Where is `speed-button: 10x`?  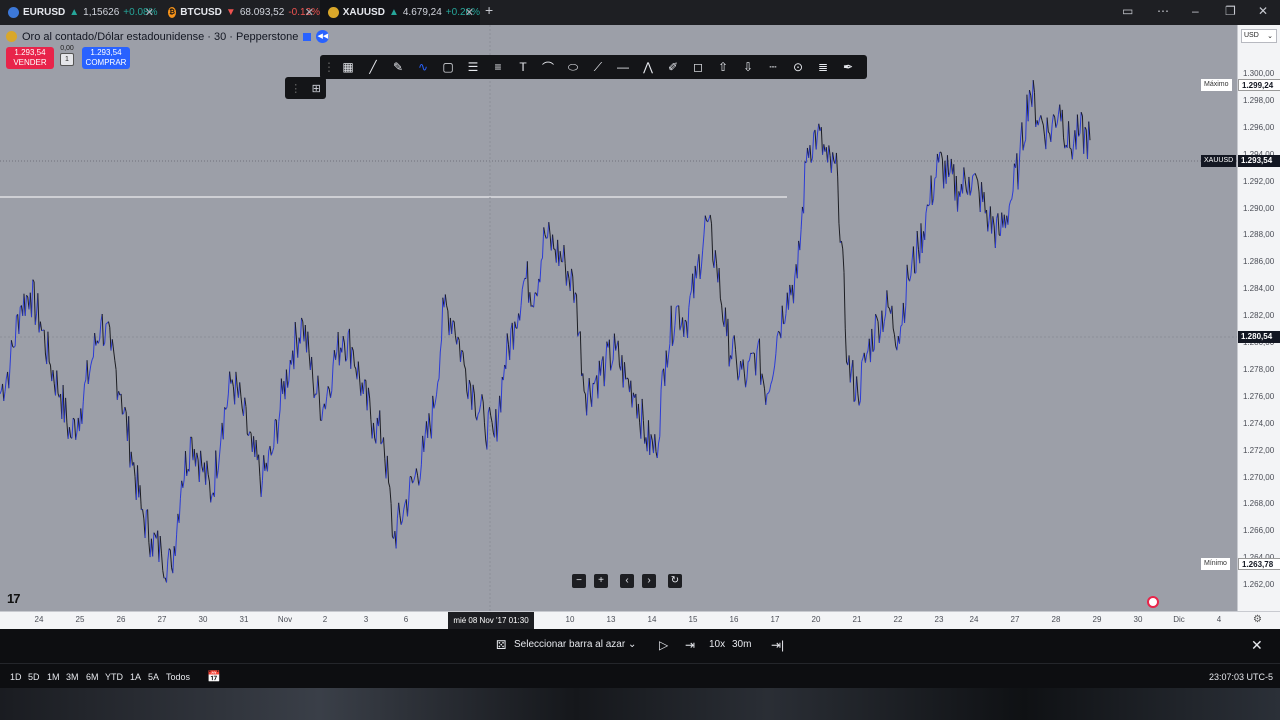 speed-button: 10x is located at coordinates (717, 644).